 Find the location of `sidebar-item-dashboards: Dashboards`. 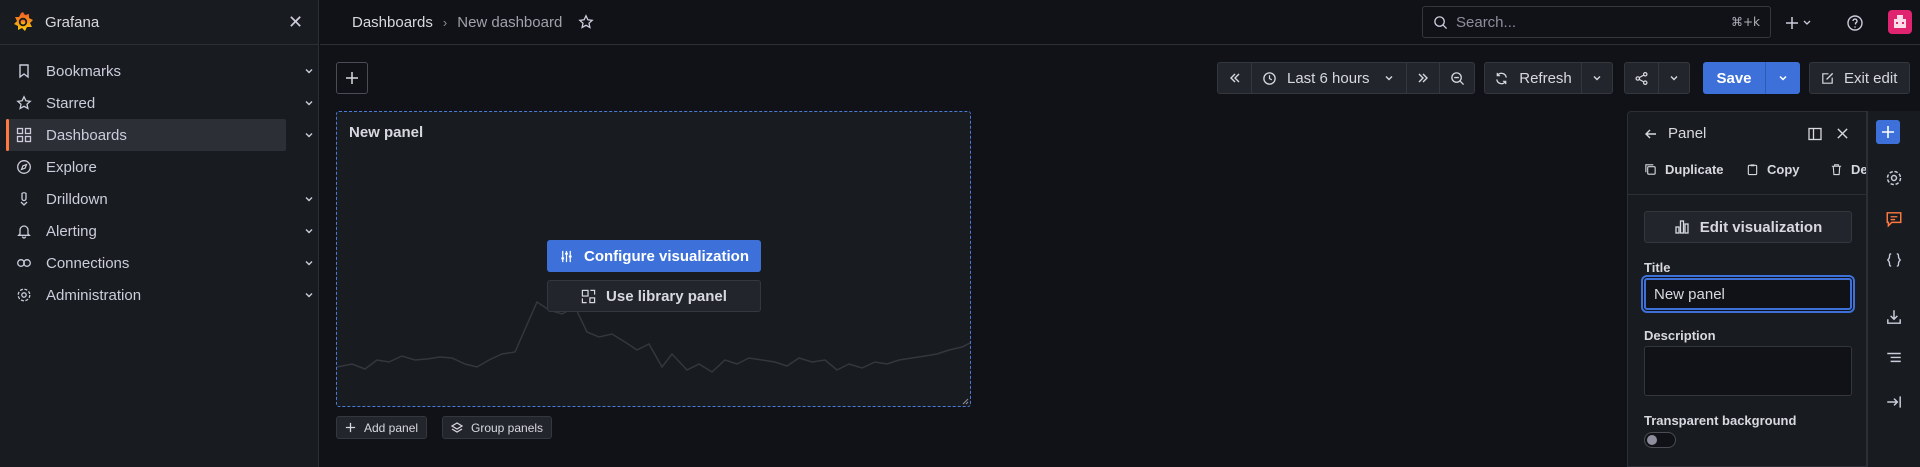

sidebar-item-dashboards: Dashboards is located at coordinates (159, 135).